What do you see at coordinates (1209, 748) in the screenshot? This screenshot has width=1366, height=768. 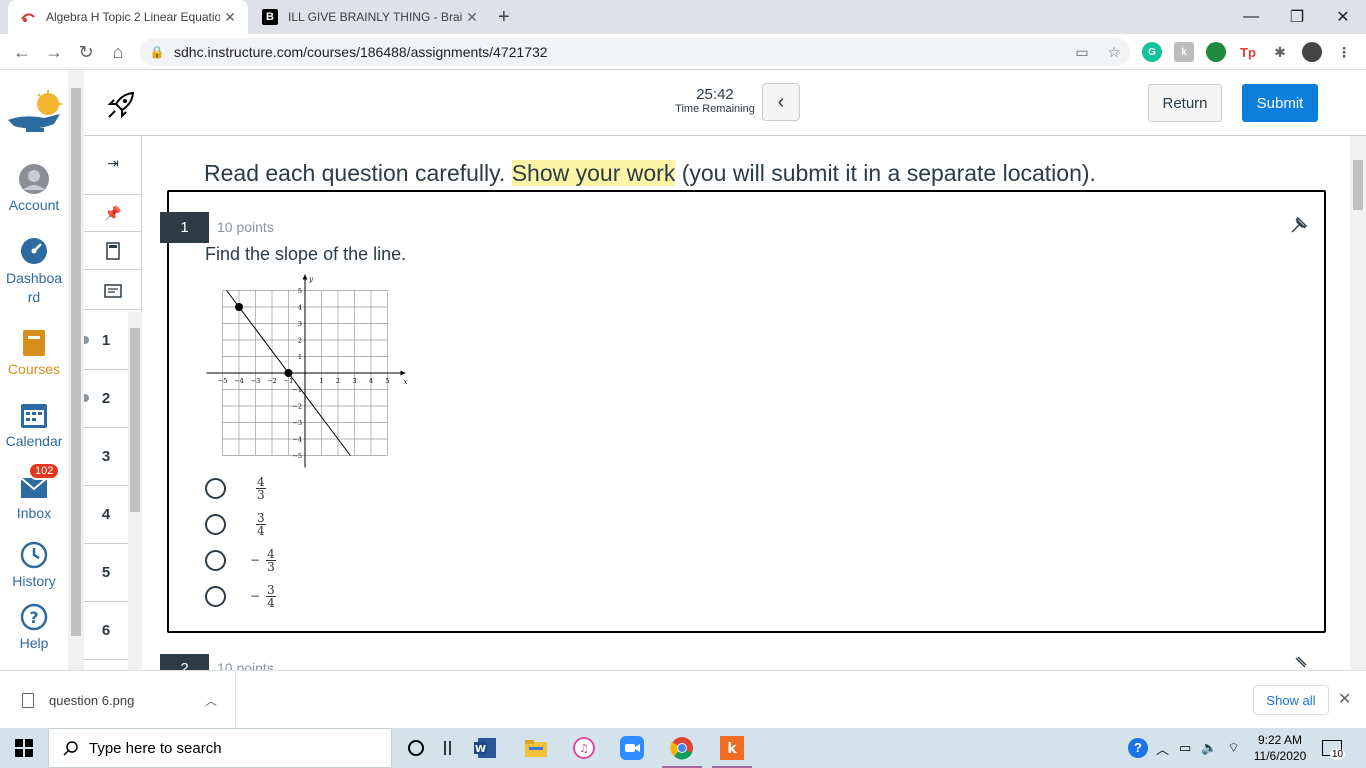 I see `volume-icon: 🔈` at bounding box center [1209, 748].